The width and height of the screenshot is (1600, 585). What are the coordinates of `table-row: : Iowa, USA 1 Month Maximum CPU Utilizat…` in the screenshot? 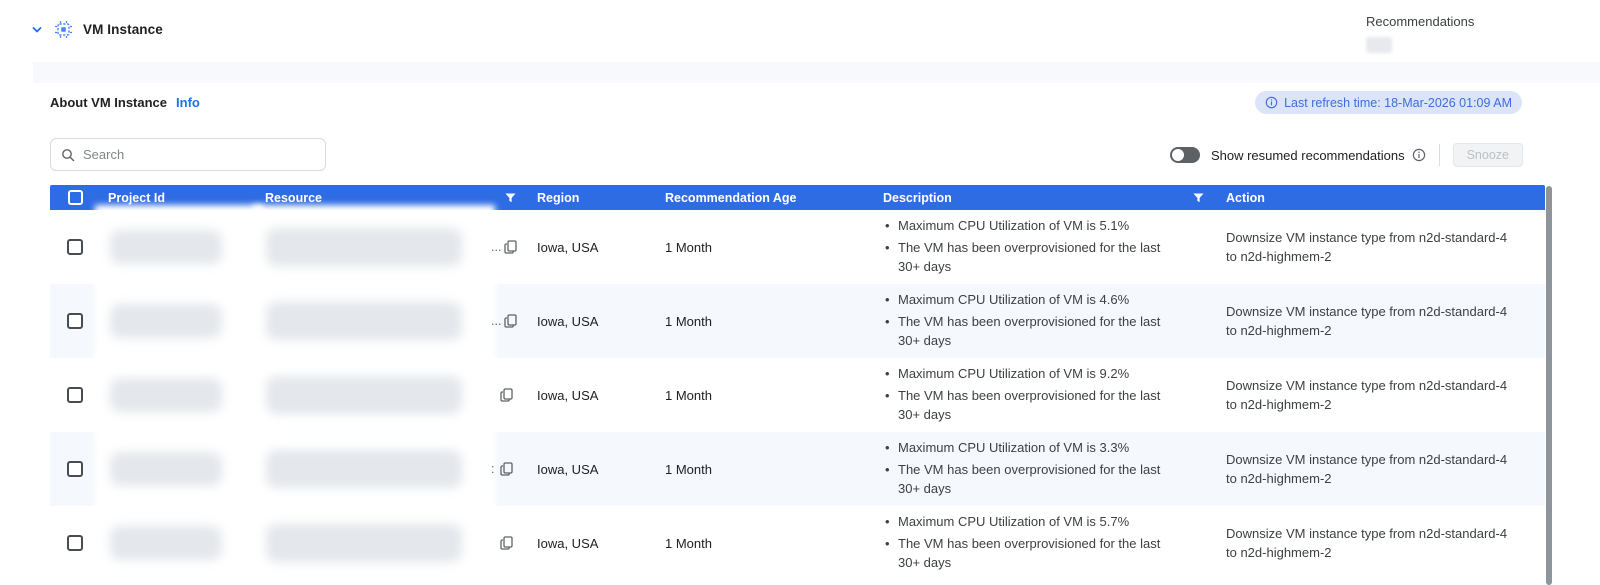 It's located at (797, 469).